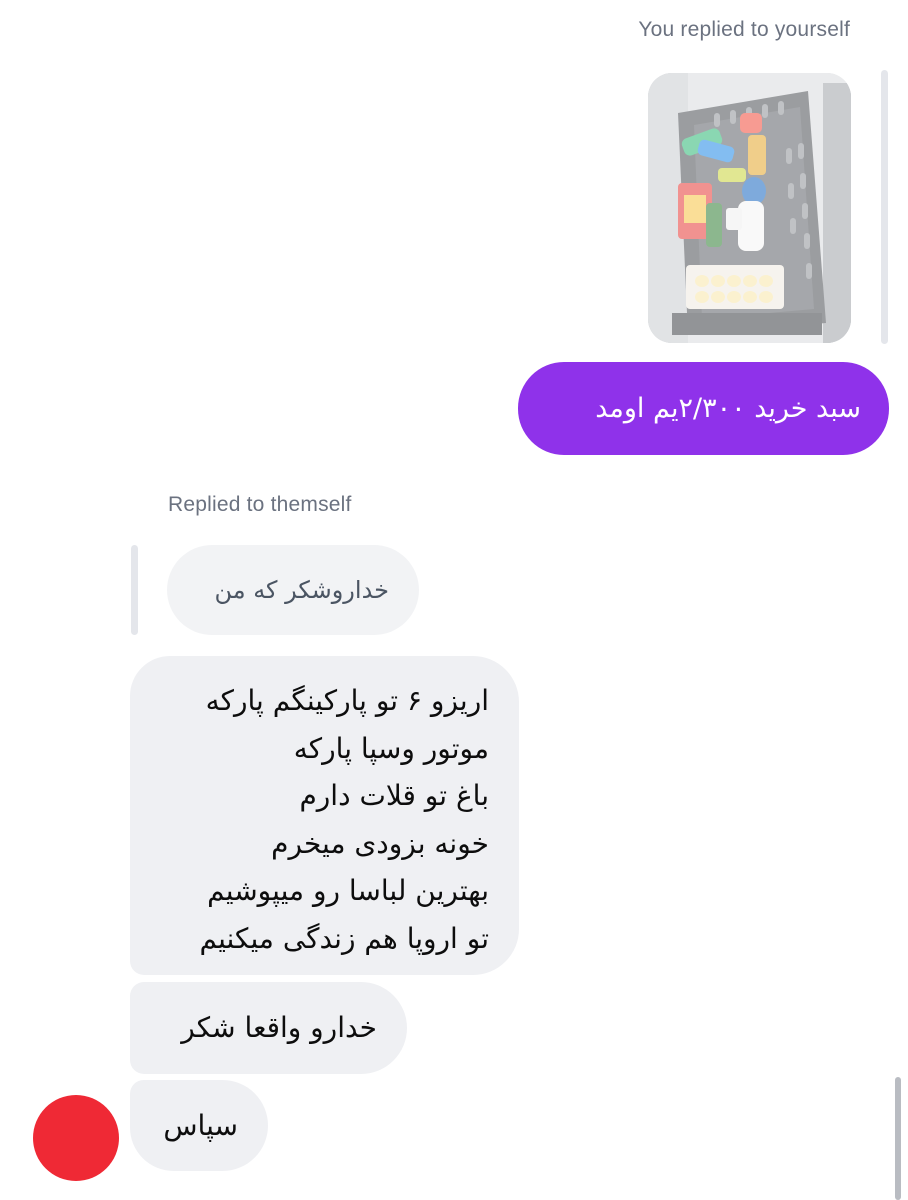 The width and height of the screenshot is (908, 1200). What do you see at coordinates (348, 890) in the screenshot?
I see `message-line: بهترین لباسا رو میپوشیم` at bounding box center [348, 890].